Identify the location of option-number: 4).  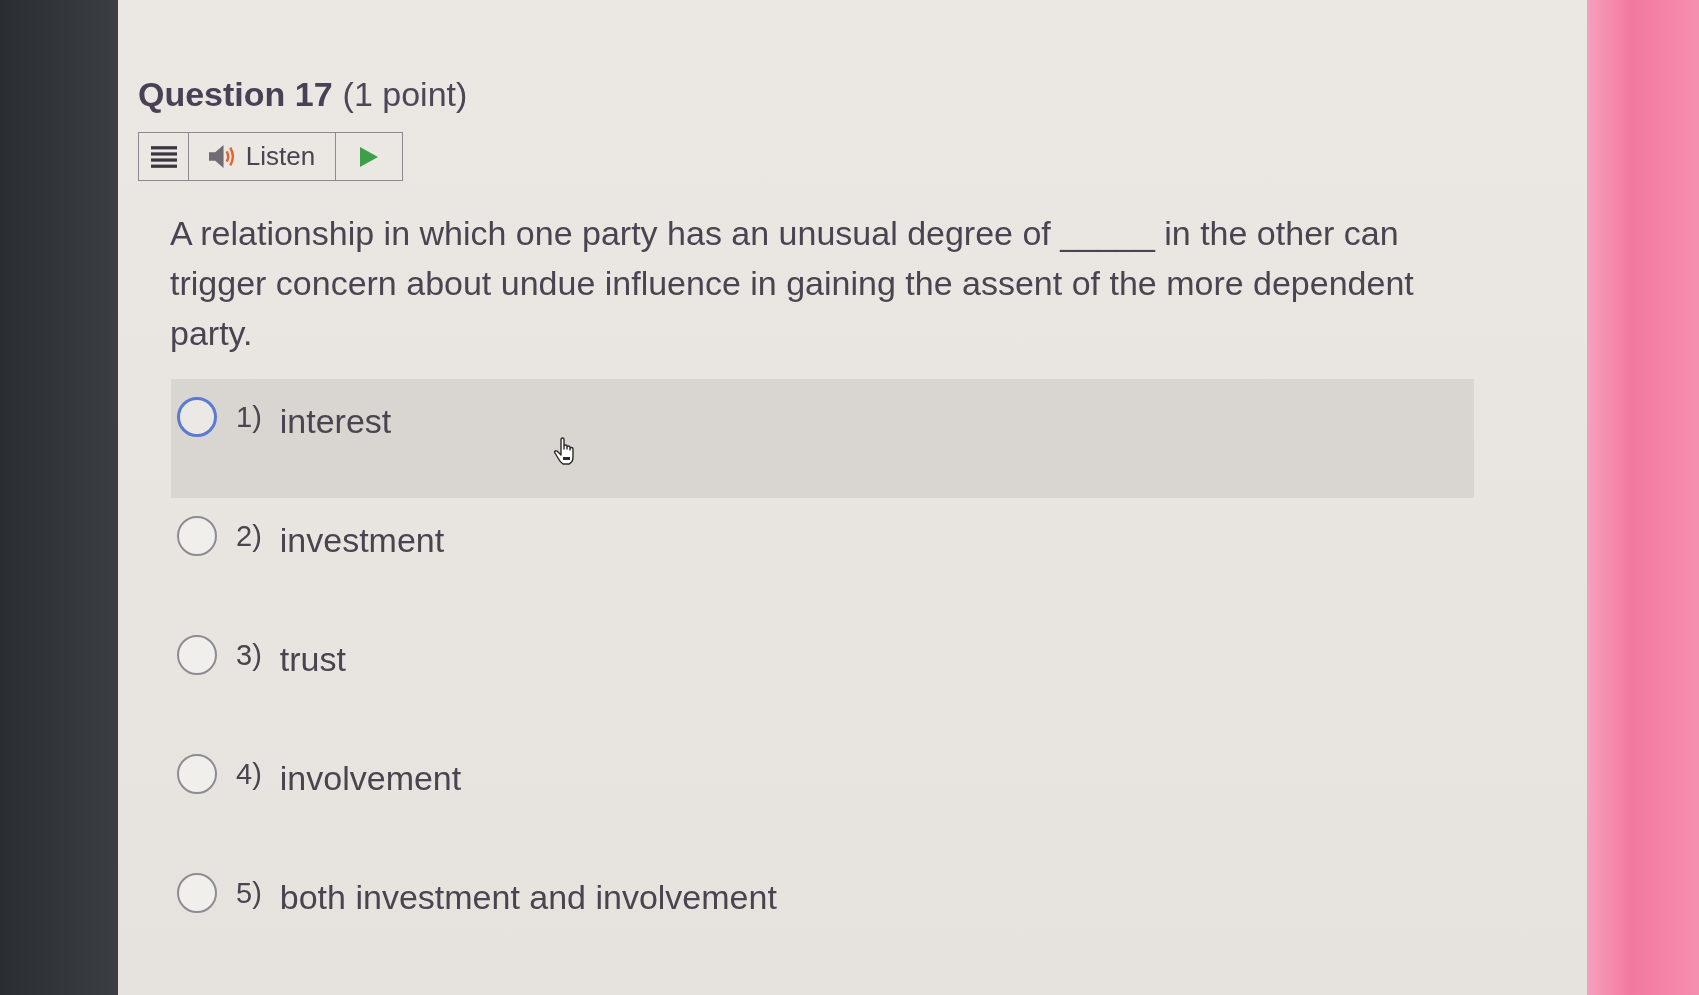
(249, 774).